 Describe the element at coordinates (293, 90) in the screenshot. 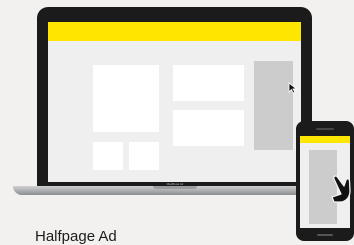

I see `cursor-arrow-icon` at that location.